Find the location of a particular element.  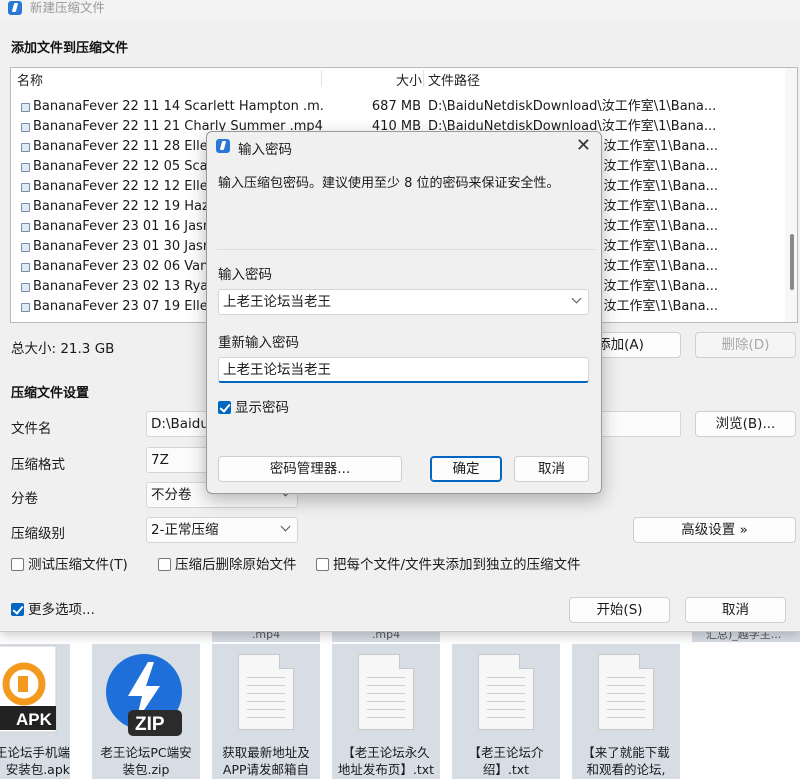

file-list-scrollbar is located at coordinates (791, 195).